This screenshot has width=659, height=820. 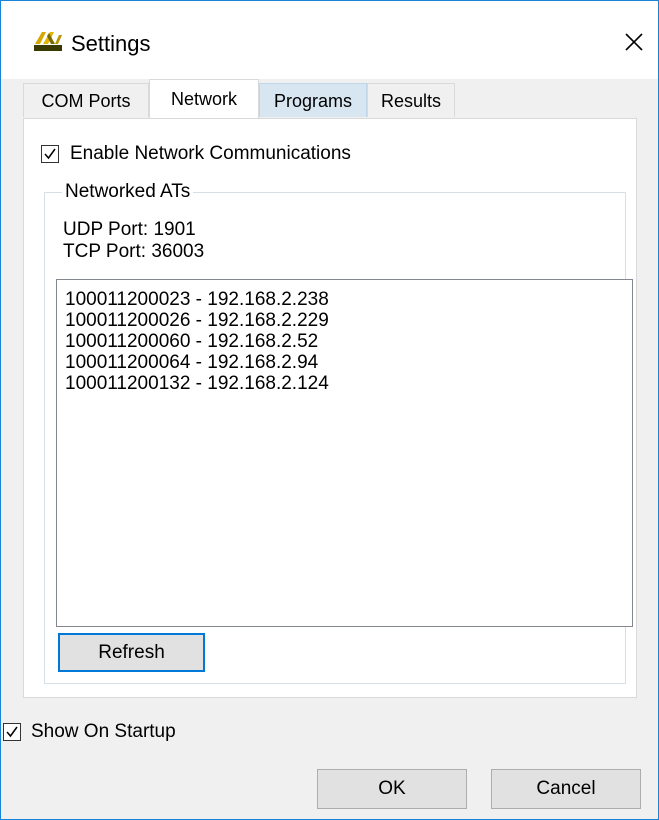 What do you see at coordinates (129, 229) in the screenshot?
I see `udp-port-text: UDP Port: 1901` at bounding box center [129, 229].